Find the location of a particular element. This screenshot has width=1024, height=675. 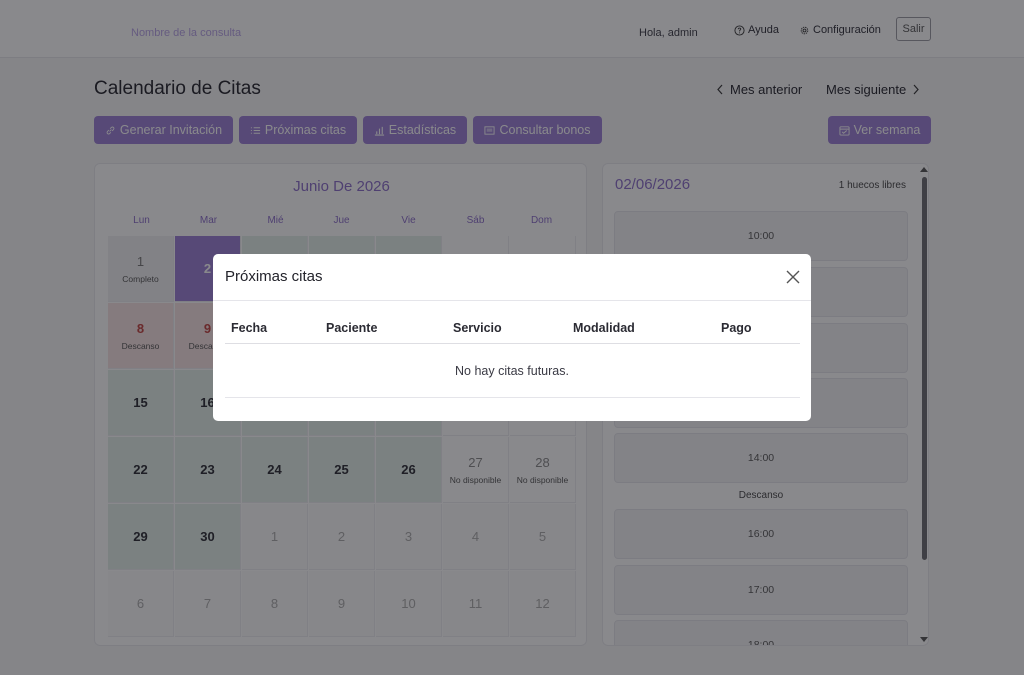

column-header-service: Servicio is located at coordinates (477, 328).